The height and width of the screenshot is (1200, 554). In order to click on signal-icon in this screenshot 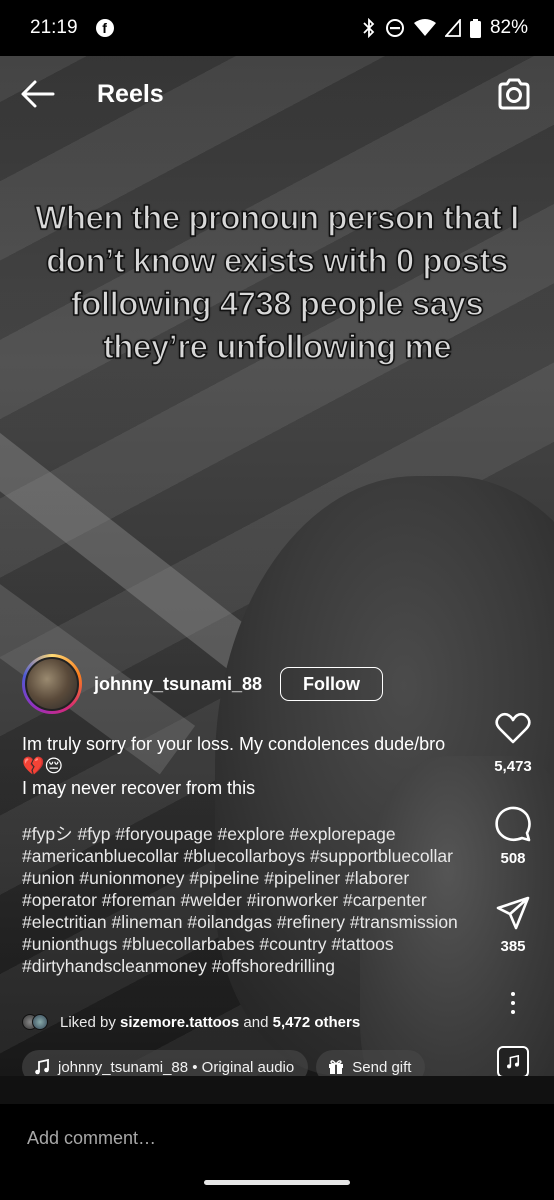, I will do `click(452, 28)`.